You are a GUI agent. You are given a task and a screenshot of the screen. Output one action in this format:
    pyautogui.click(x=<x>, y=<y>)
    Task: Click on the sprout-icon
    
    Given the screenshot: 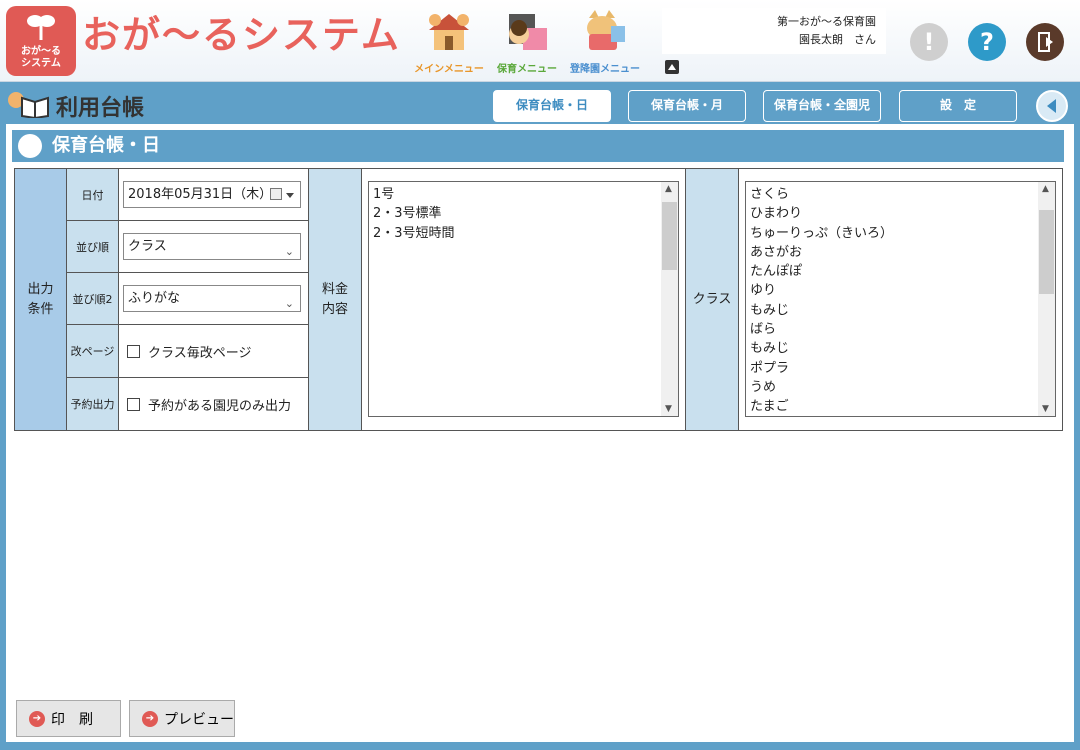 What is the action you would take?
    pyautogui.click(x=41, y=27)
    